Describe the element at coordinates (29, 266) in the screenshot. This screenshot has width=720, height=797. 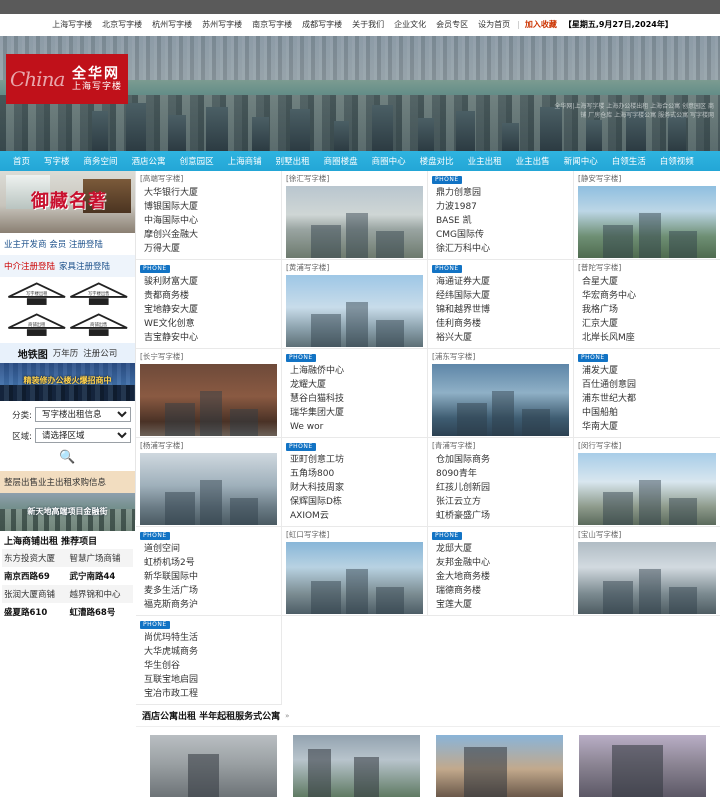
I see `agent-register-link: 中介注册登陆` at that location.